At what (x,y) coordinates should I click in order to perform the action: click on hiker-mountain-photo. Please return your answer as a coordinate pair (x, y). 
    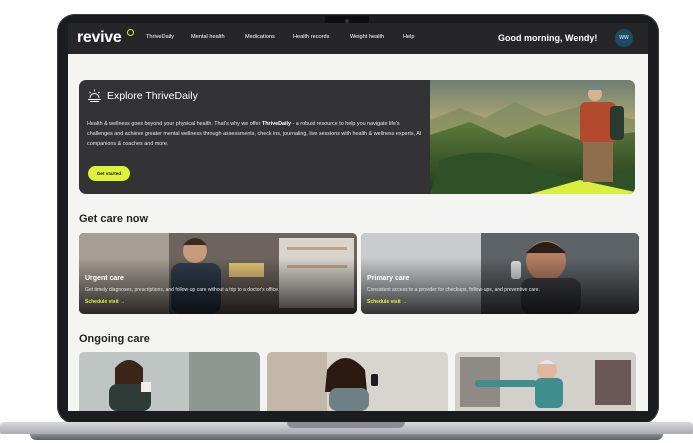
    Looking at the image, I should click on (532, 137).